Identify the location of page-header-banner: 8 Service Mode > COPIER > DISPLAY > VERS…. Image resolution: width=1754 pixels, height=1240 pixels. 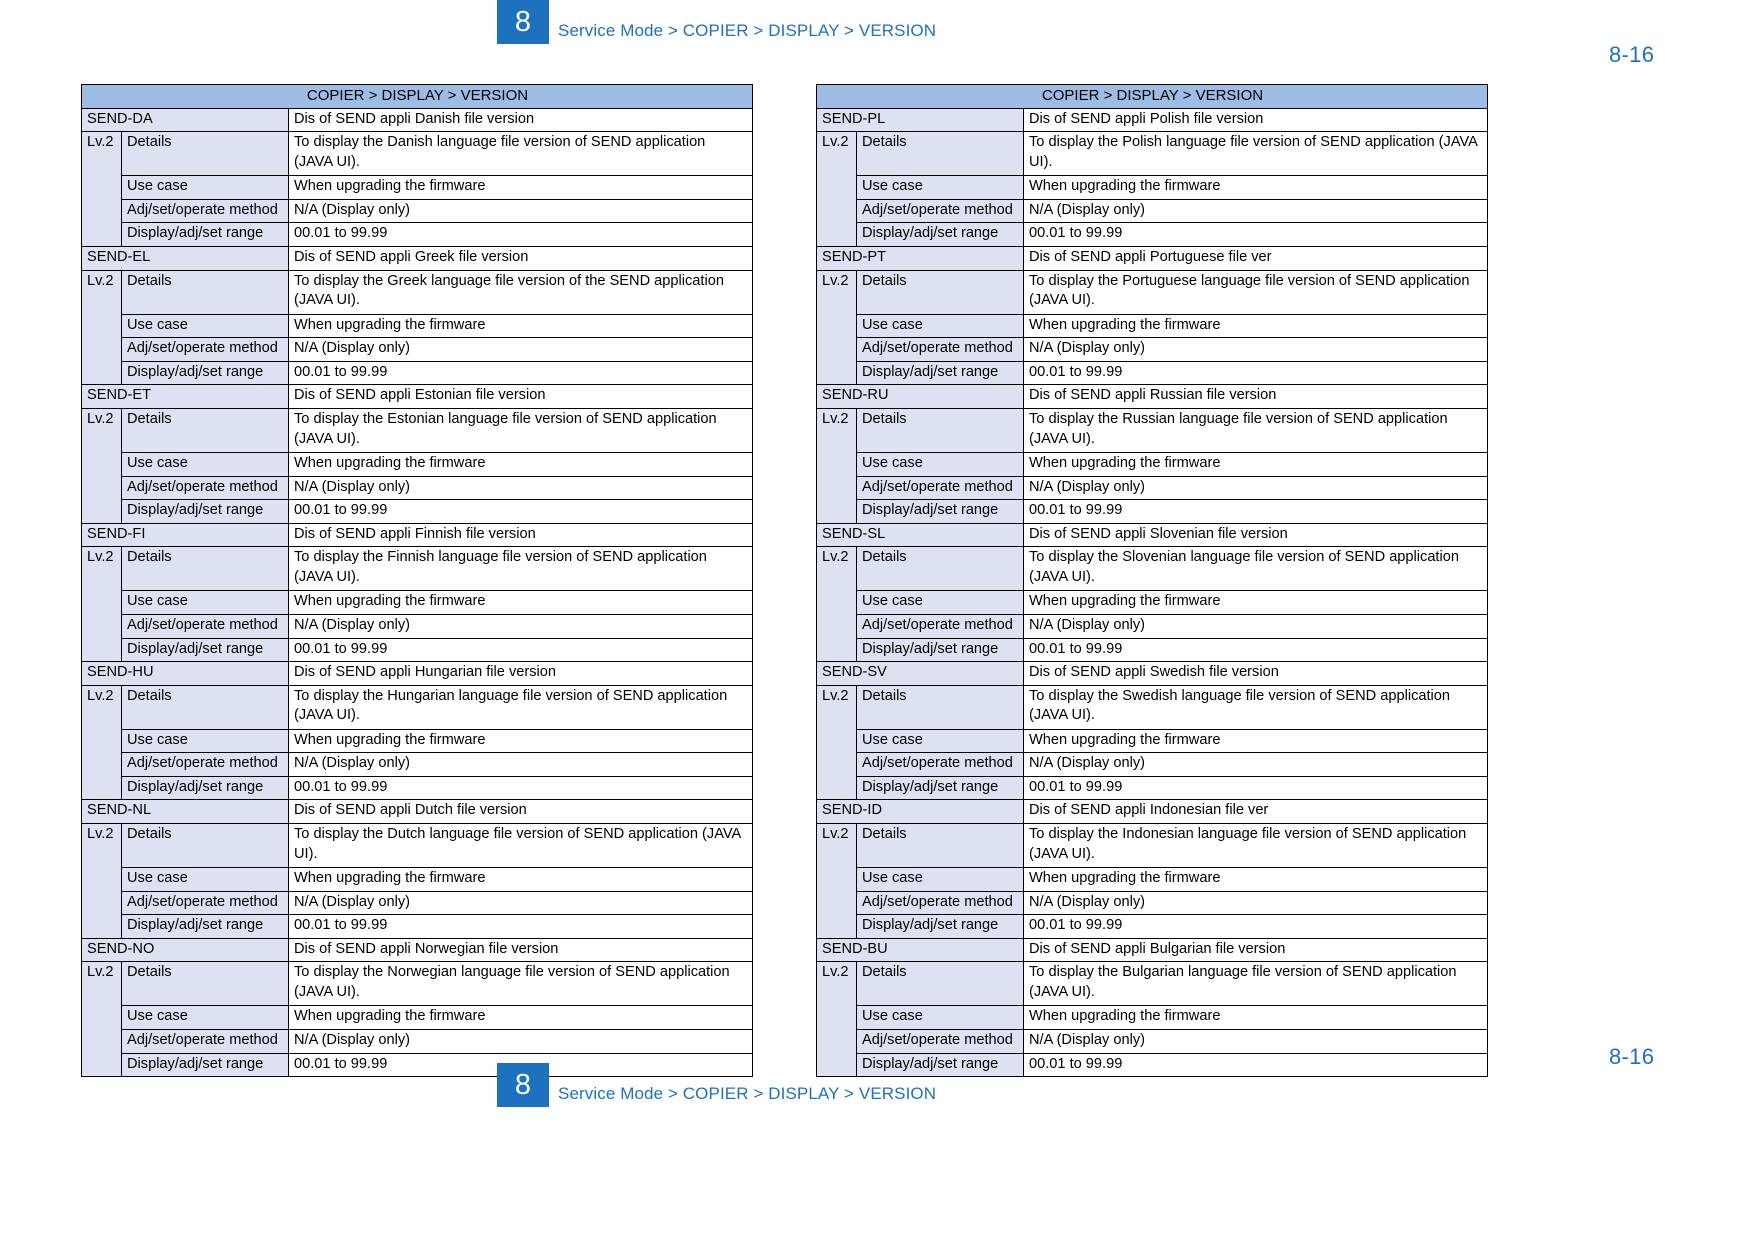
(716, 22).